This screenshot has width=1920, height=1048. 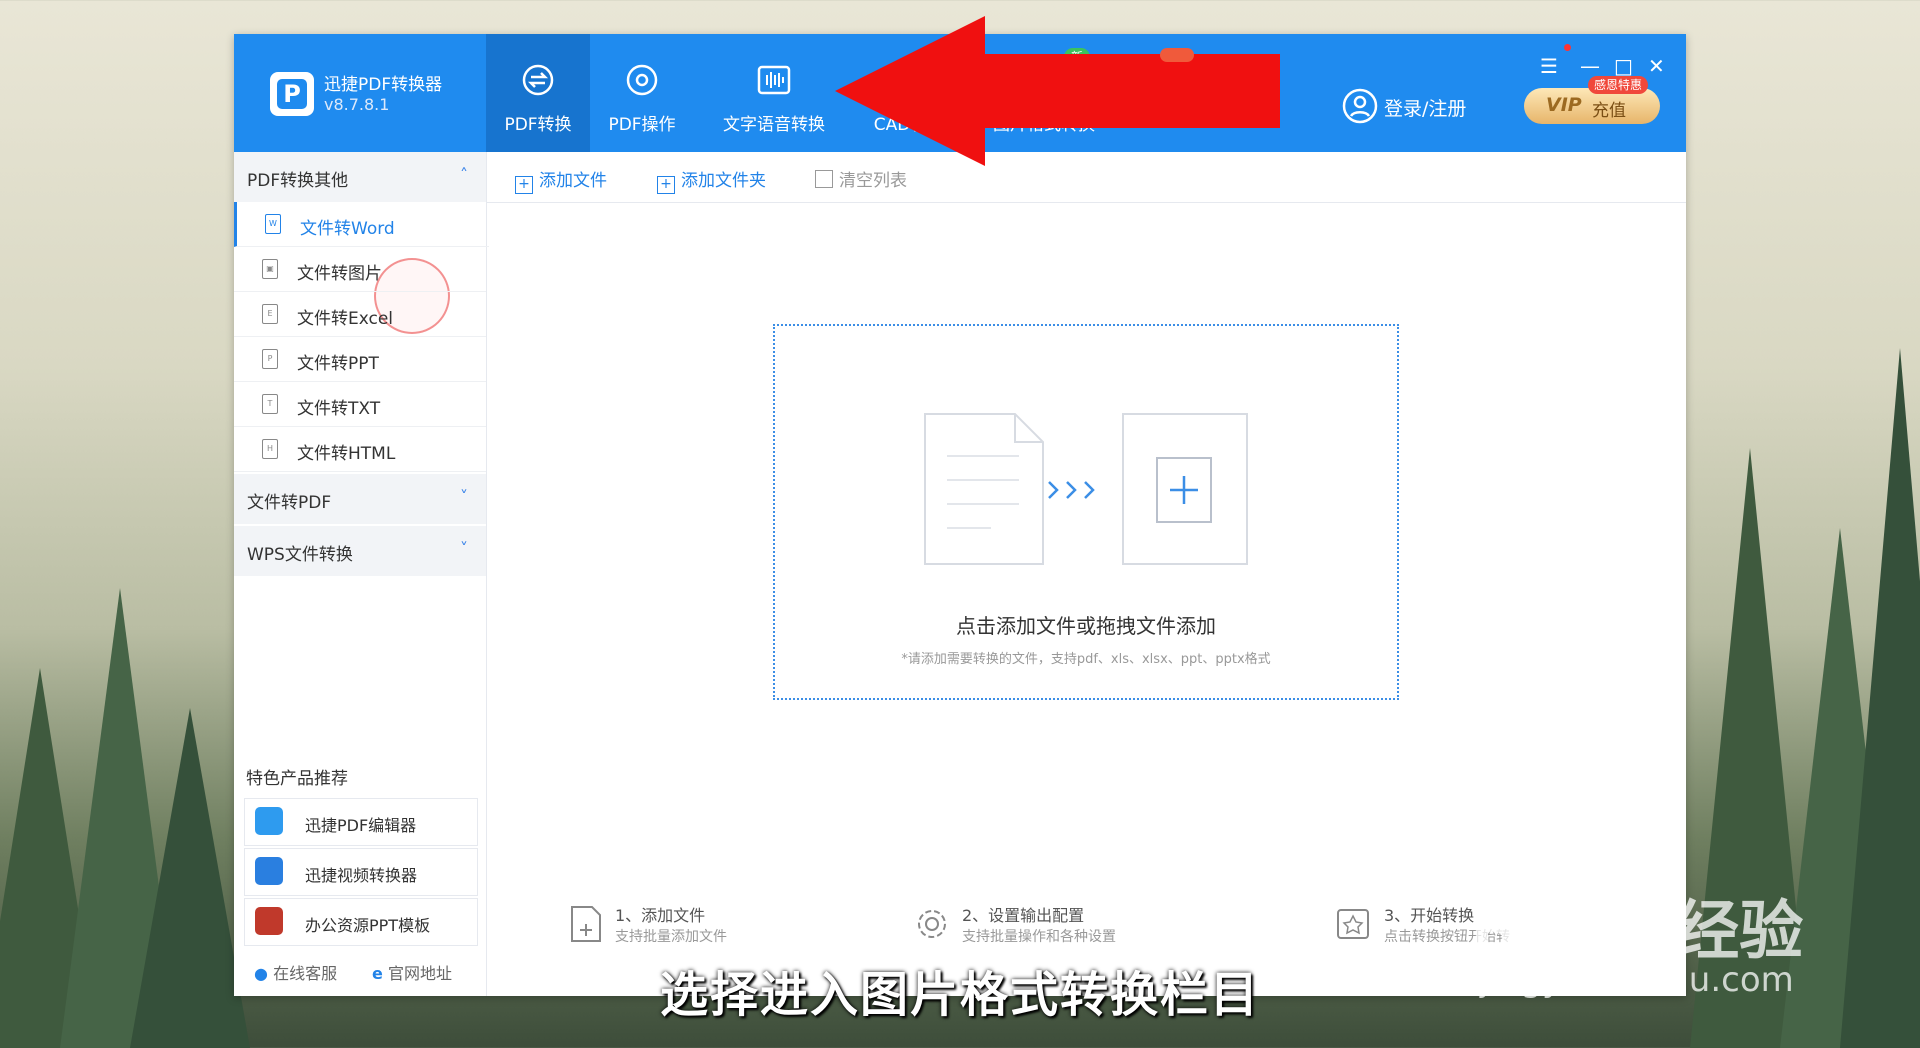 What do you see at coordinates (1086, 659) in the screenshot?
I see `drop-zone-hint: *请添加需要转换的文件，支持pdf、xls、xlsx、ppt、pptx格式` at bounding box center [1086, 659].